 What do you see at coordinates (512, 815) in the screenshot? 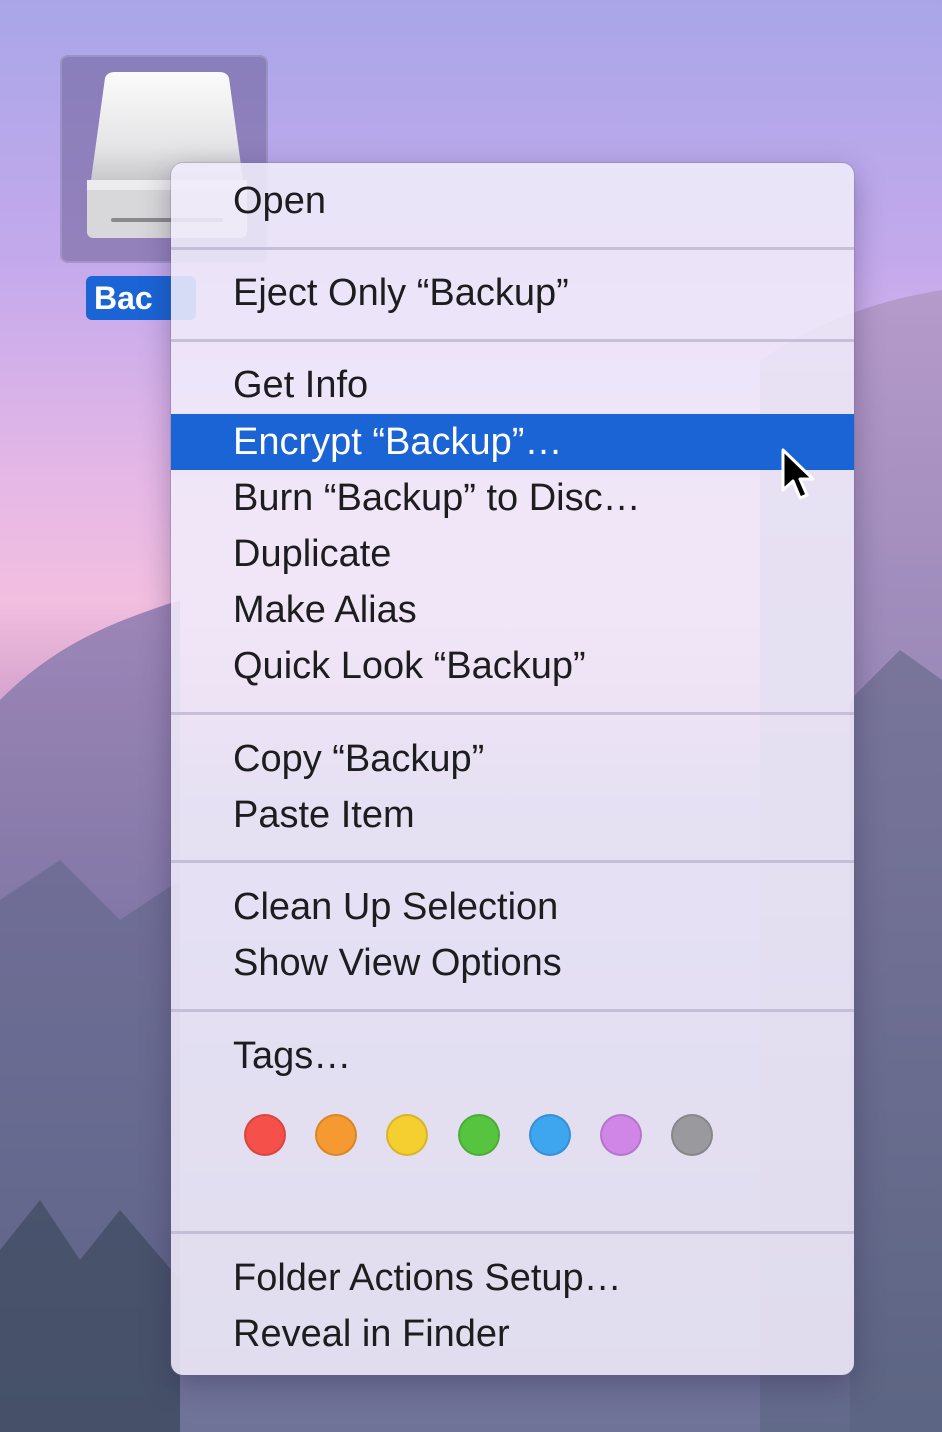
I see `menu-item-paste-item: Paste Item` at bounding box center [512, 815].